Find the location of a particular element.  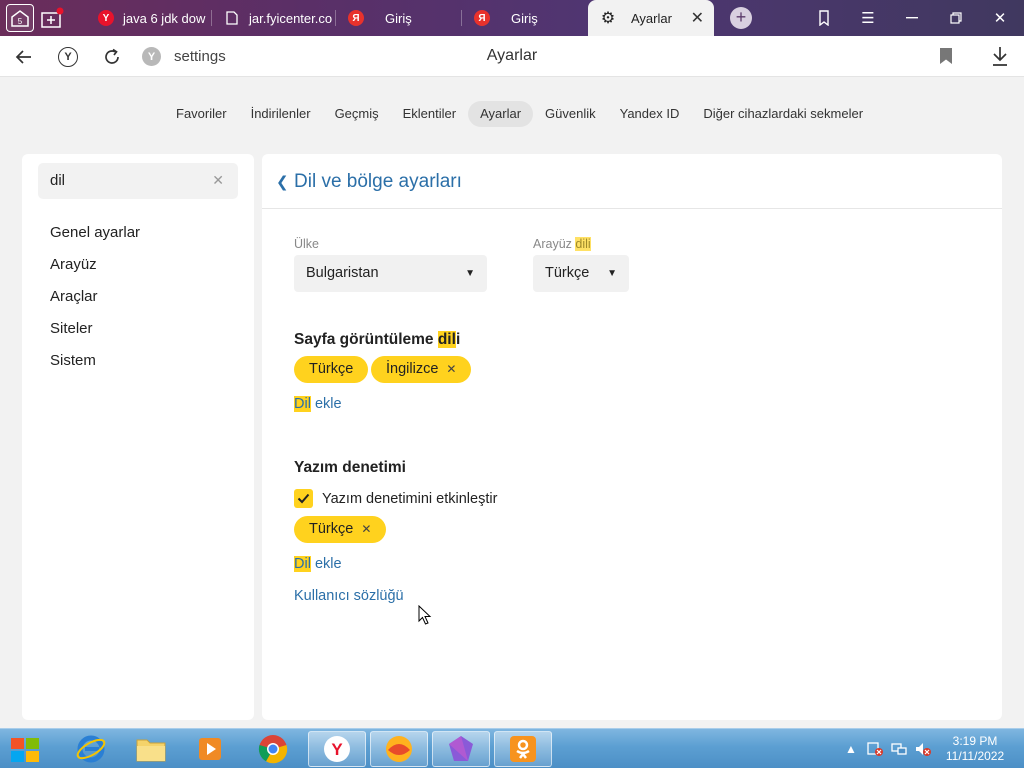

network-icon is located at coordinates (899, 748).